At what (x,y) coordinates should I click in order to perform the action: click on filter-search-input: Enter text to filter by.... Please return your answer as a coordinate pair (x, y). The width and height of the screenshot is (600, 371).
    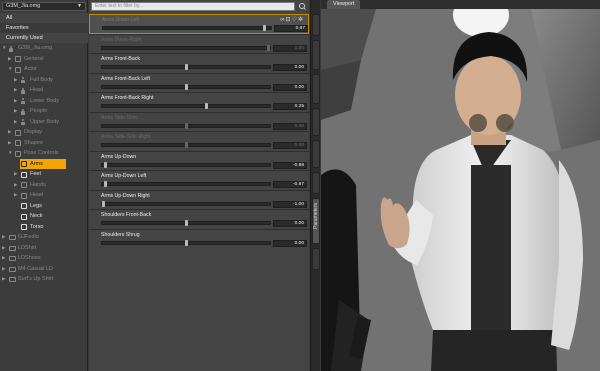
    Looking at the image, I should click on (193, 6).